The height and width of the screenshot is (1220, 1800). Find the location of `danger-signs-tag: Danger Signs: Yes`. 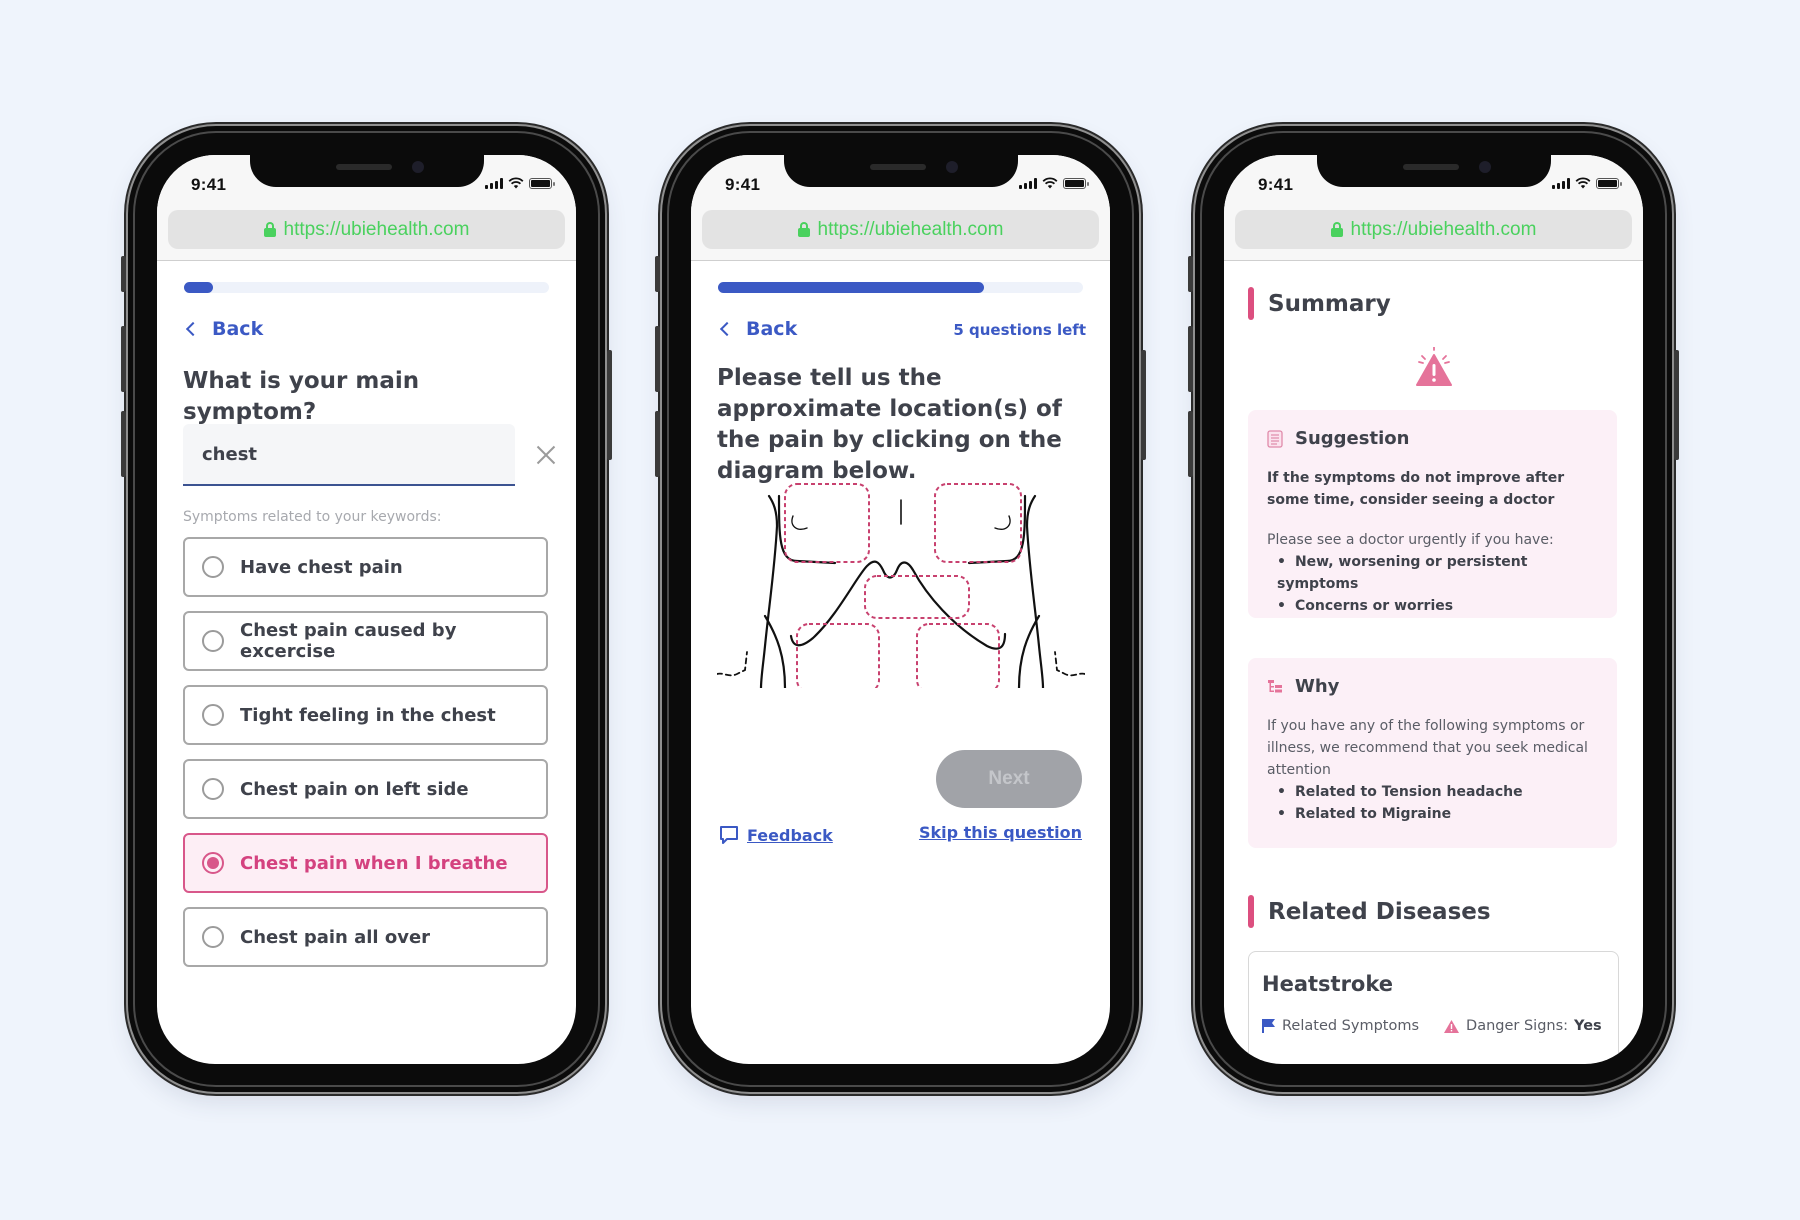

danger-signs-tag: Danger Signs: Yes is located at coordinates (1522, 1026).